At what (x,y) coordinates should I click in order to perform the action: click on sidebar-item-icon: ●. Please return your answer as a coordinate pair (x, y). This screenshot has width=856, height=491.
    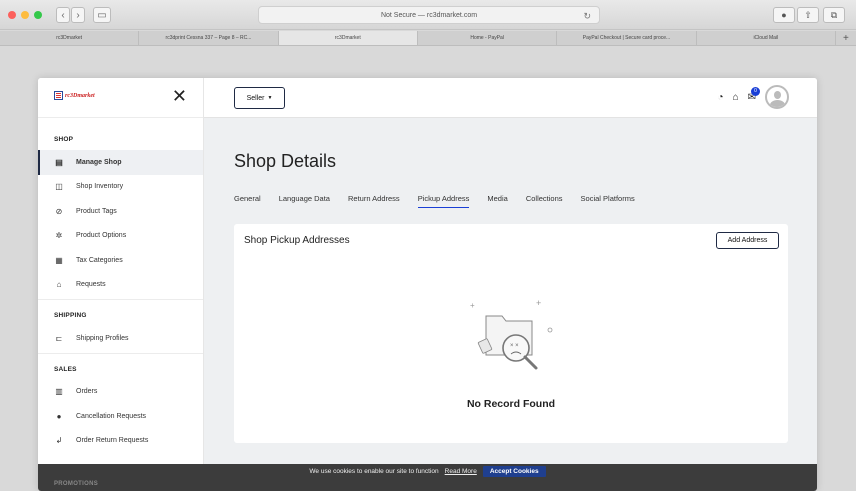
    Looking at the image, I should click on (59, 416).